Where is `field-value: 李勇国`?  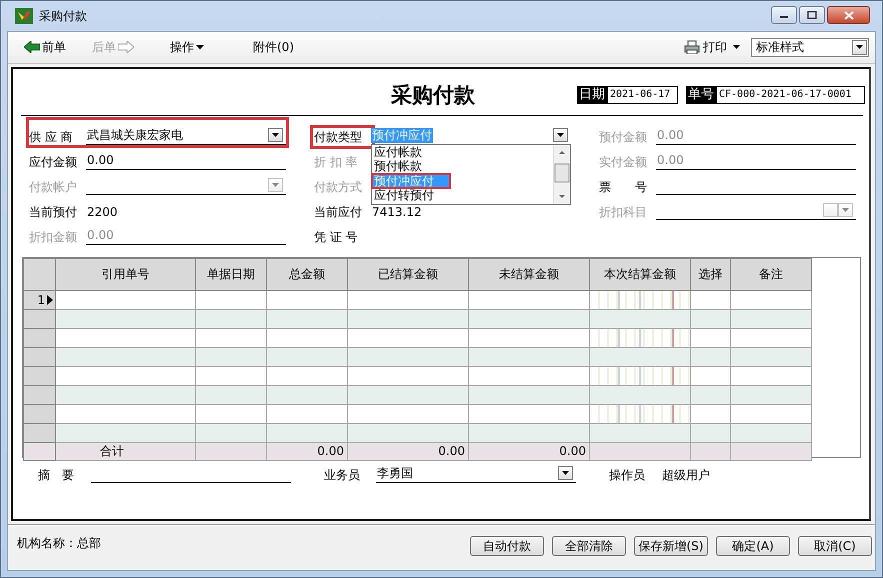
field-value: 李勇国 is located at coordinates (395, 473).